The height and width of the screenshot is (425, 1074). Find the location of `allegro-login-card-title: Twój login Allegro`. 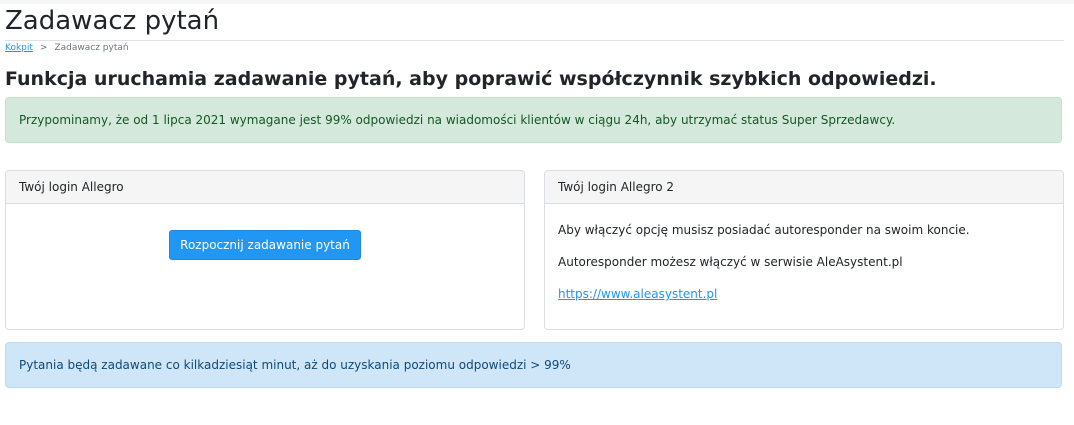

allegro-login-card-title: Twój login Allegro is located at coordinates (71, 187).